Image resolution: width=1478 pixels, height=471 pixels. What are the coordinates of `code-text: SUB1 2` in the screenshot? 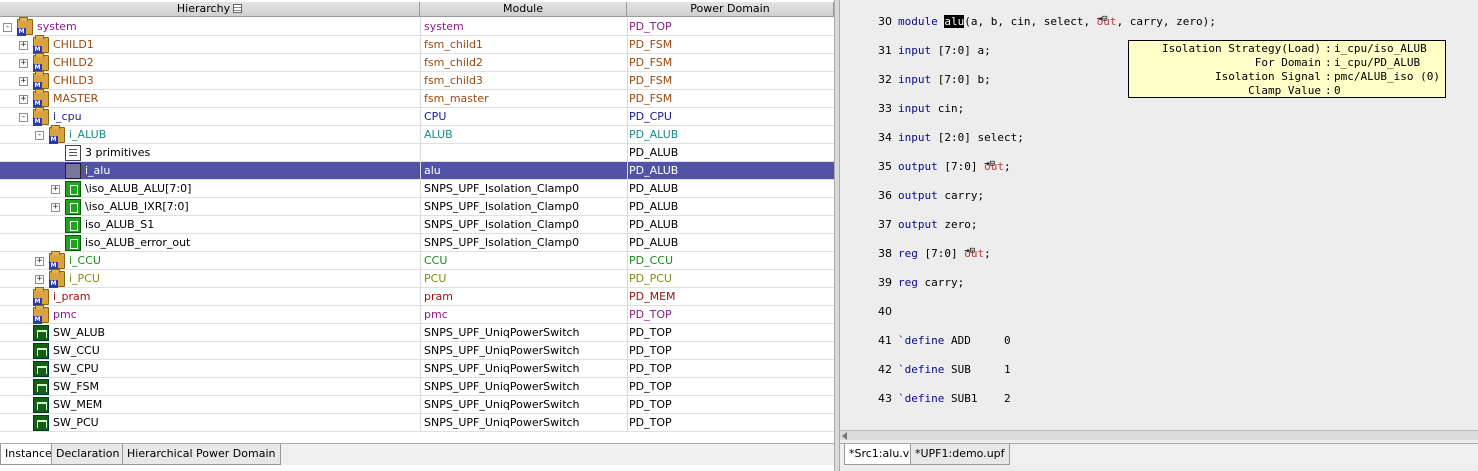 It's located at (980, 398).